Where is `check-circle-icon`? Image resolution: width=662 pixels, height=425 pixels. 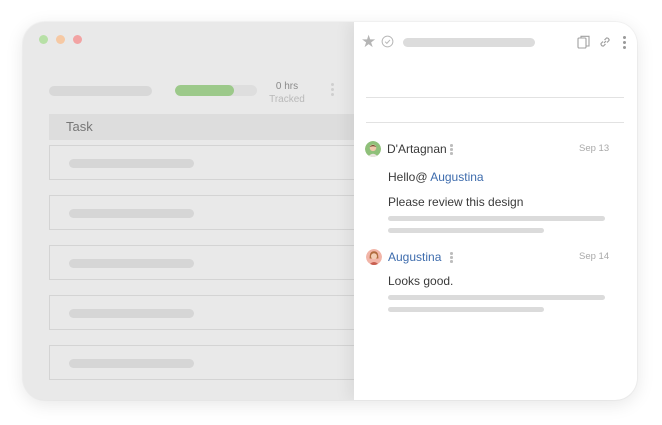
check-circle-icon is located at coordinates (387, 41).